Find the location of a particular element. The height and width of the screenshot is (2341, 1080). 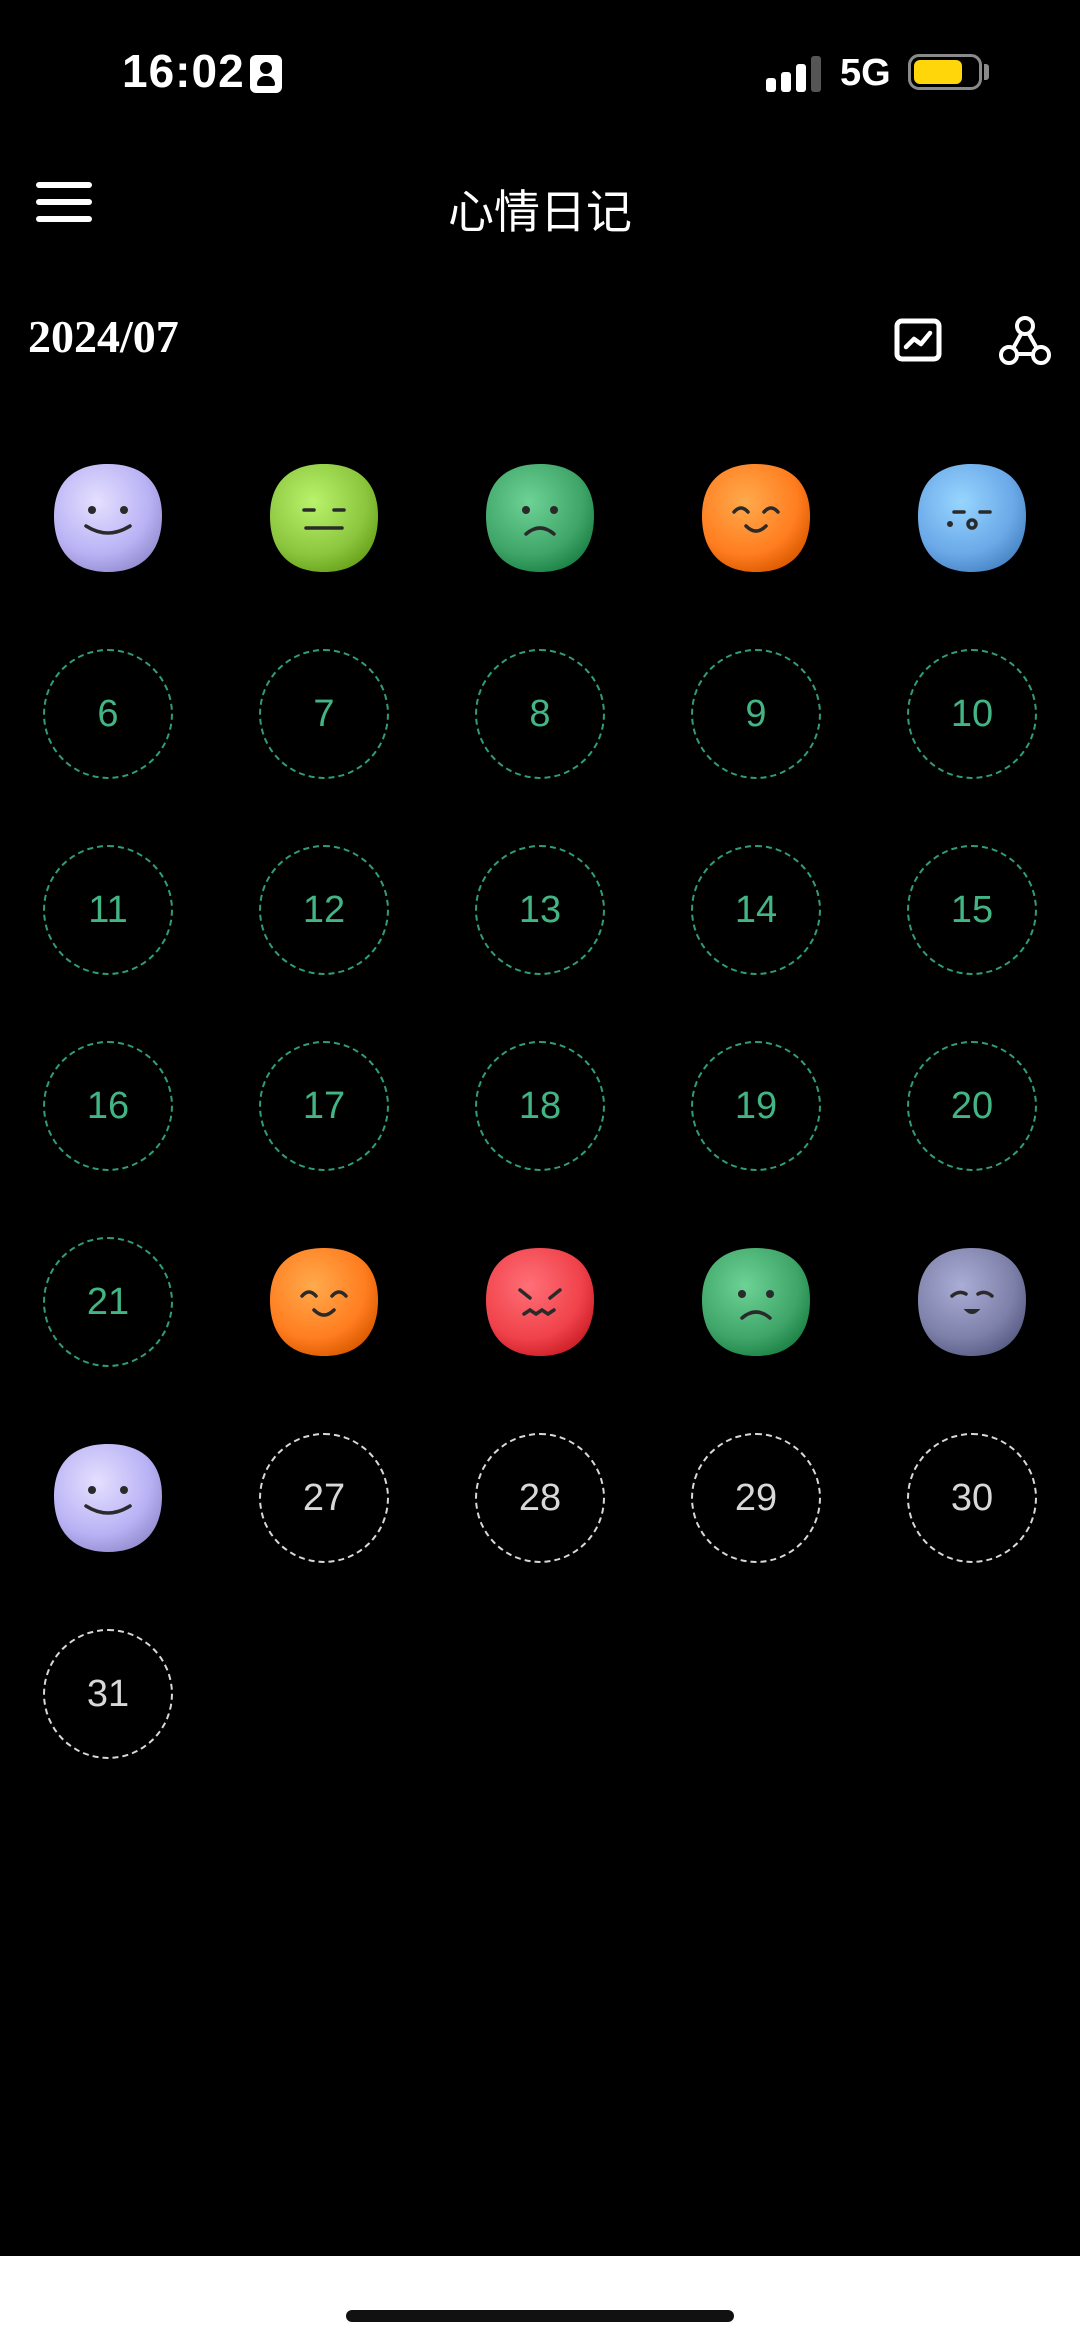

calendar-day: 29 is located at coordinates (756, 1498).